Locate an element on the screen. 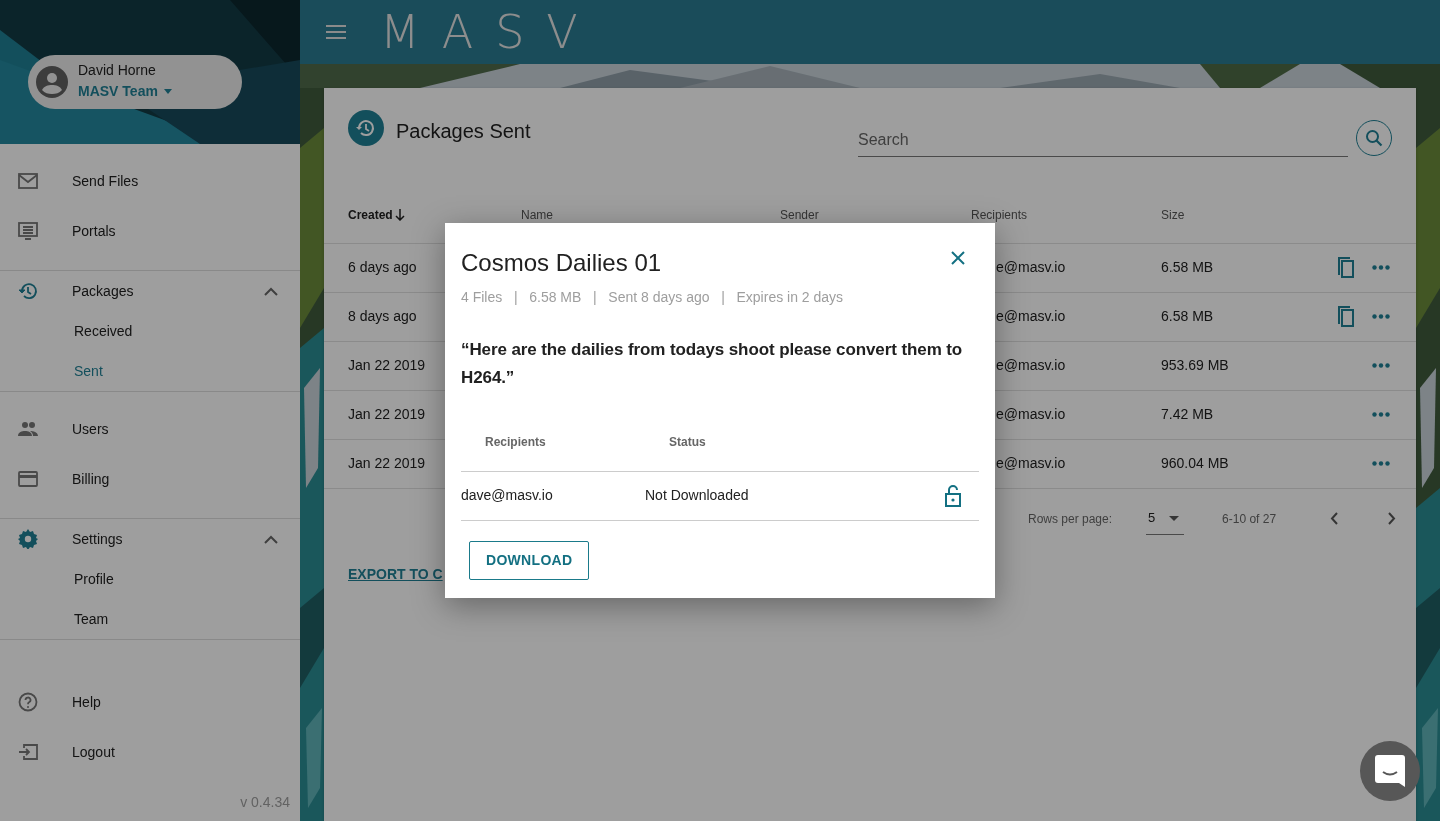  search-button is located at coordinates (1374, 138).